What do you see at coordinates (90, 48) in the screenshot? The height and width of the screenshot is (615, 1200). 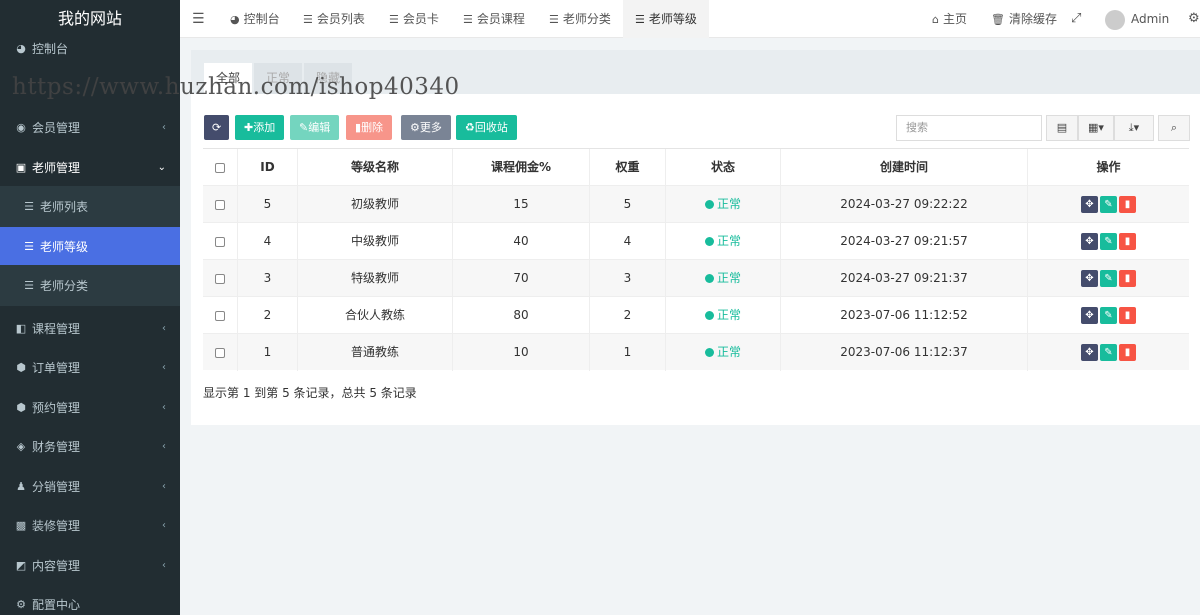 I see `sidebar-item-dashboard: ◕ 控制台` at bounding box center [90, 48].